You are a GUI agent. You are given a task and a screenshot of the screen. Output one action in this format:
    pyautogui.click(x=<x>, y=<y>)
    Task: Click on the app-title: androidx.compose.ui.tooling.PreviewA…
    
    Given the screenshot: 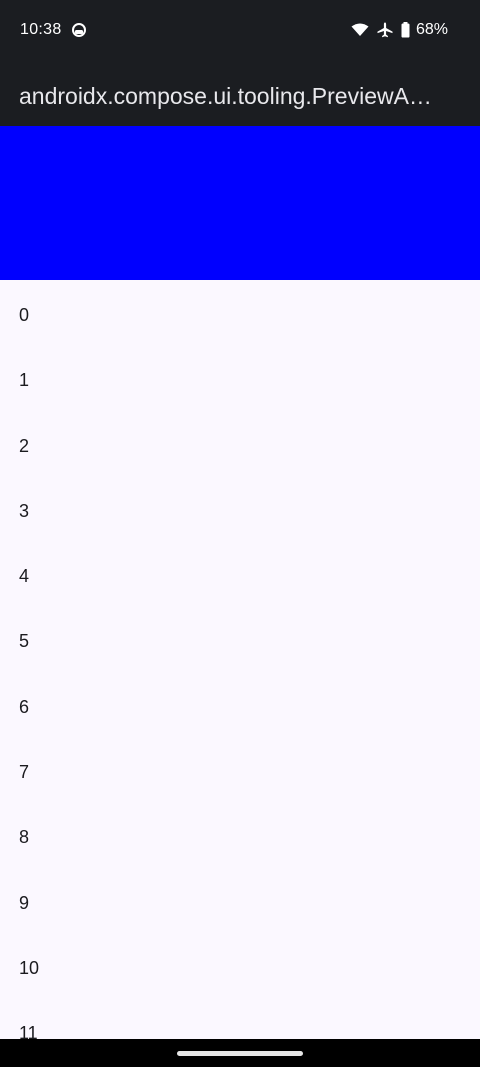 What is the action you would take?
    pyautogui.click(x=225, y=96)
    